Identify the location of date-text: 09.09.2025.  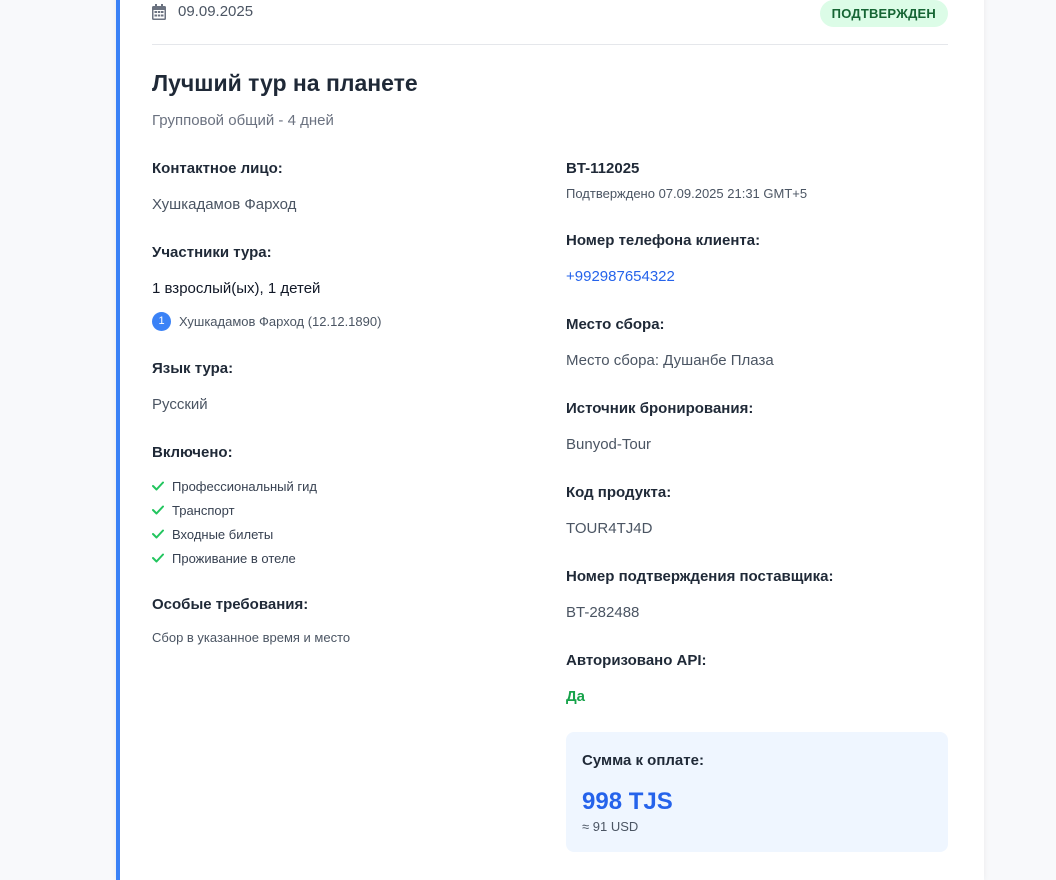
(216, 11).